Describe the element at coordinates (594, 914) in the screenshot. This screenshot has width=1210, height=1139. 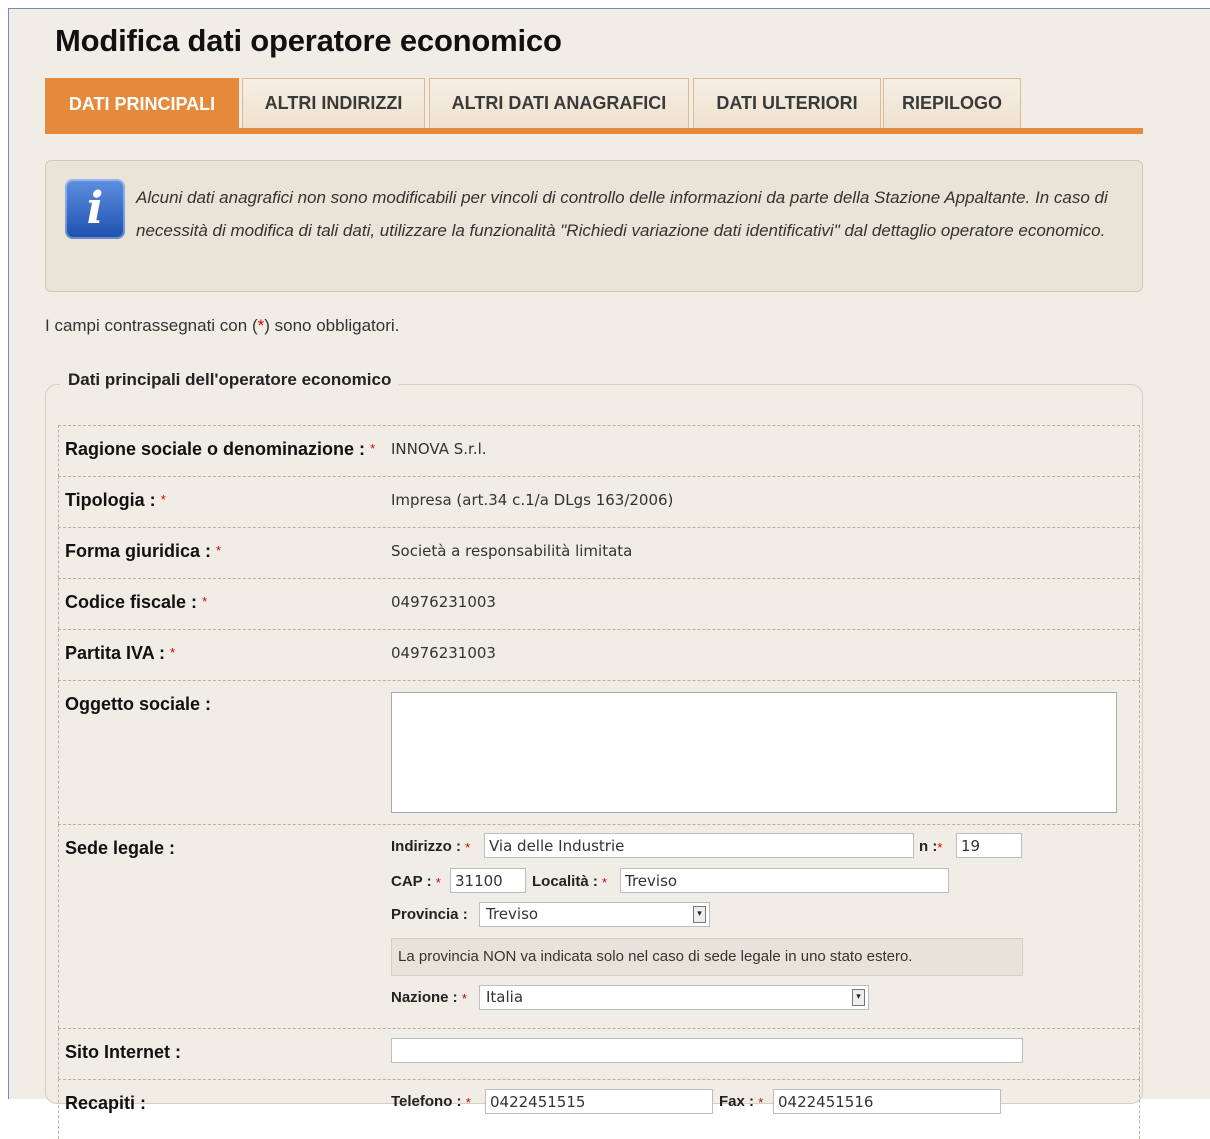
I see `provincia-select: Treviso ▾` at that location.